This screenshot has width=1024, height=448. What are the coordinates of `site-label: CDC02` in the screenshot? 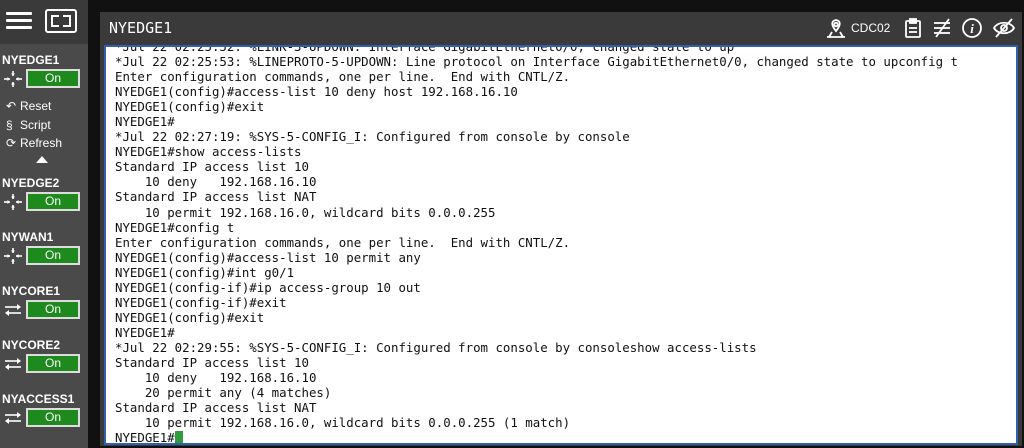 It's located at (870, 28).